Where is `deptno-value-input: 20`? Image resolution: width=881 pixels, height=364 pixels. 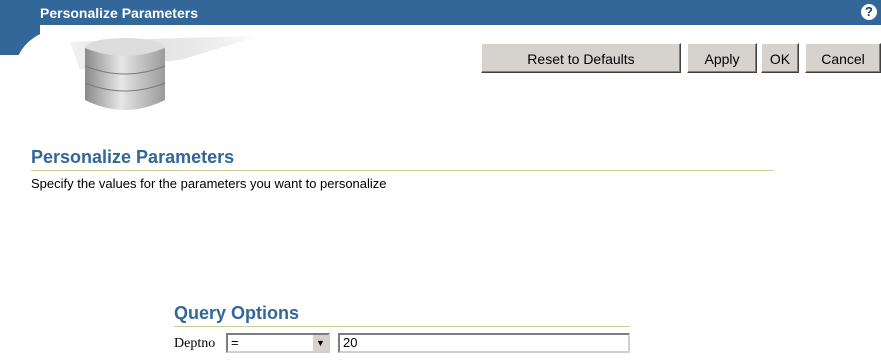 deptno-value-input: 20 is located at coordinates (484, 343).